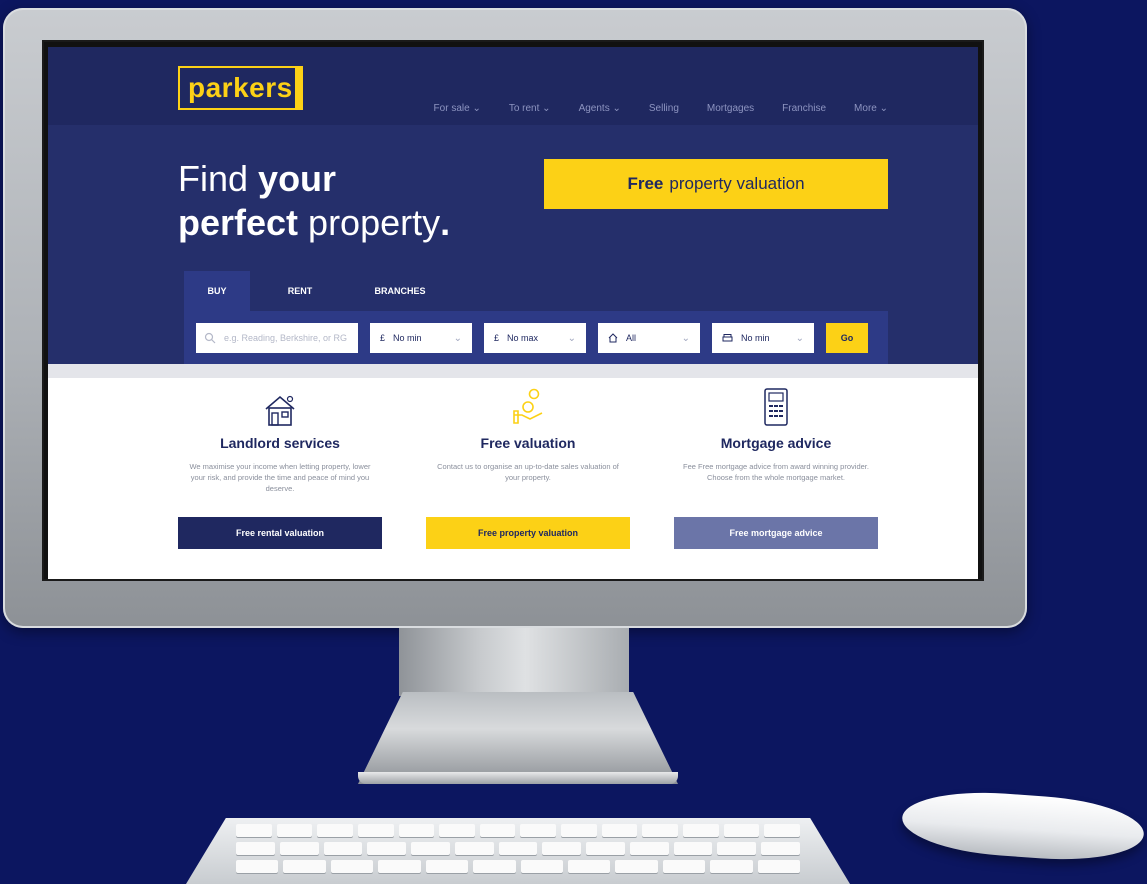  Describe the element at coordinates (776, 533) in the screenshot. I see `free-mortgage-advice-button: Free mortgage advice` at that location.